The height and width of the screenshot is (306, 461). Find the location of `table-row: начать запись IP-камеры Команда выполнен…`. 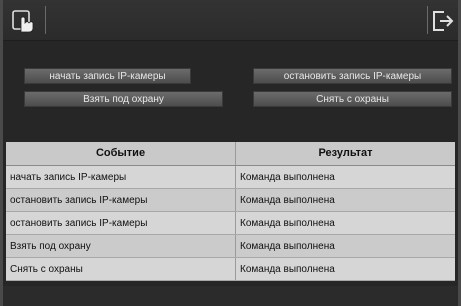

table-row: начать запись IP-камеры Команда выполнен… is located at coordinates (230, 177).